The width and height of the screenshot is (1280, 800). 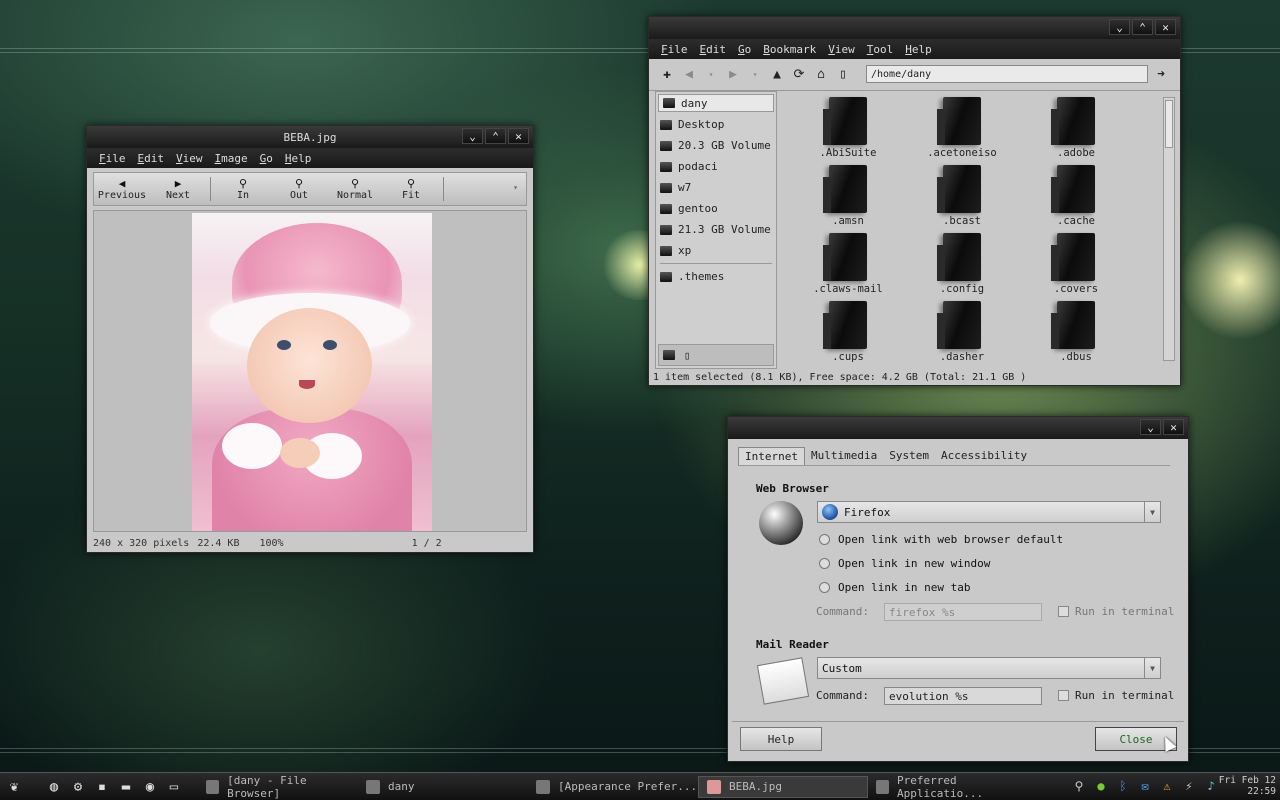 I want to click on settings-launcher-icon: ⚙, so click(x=78, y=787).